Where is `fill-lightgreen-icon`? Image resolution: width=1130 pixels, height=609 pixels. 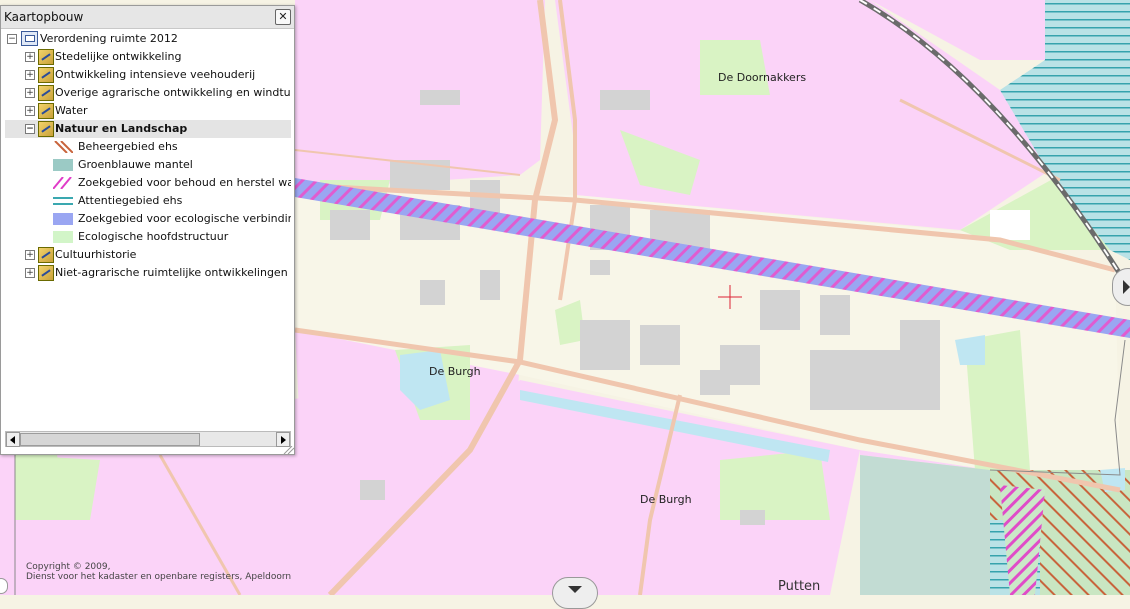
fill-lightgreen-icon is located at coordinates (63, 237).